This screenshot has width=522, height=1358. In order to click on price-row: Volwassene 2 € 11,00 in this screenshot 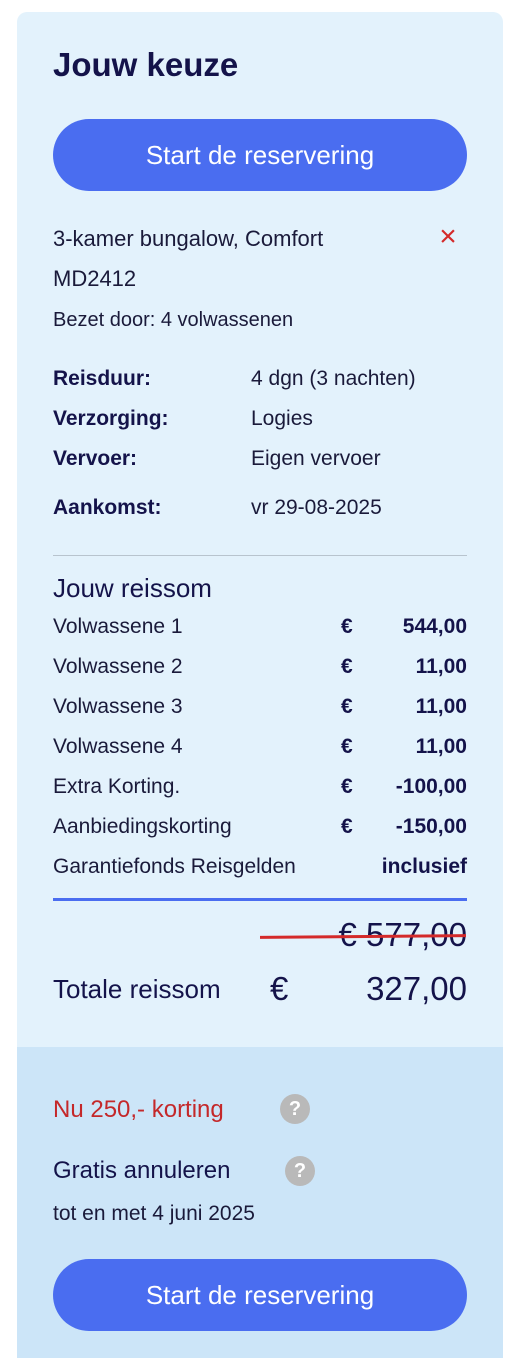, I will do `click(260, 670)`.